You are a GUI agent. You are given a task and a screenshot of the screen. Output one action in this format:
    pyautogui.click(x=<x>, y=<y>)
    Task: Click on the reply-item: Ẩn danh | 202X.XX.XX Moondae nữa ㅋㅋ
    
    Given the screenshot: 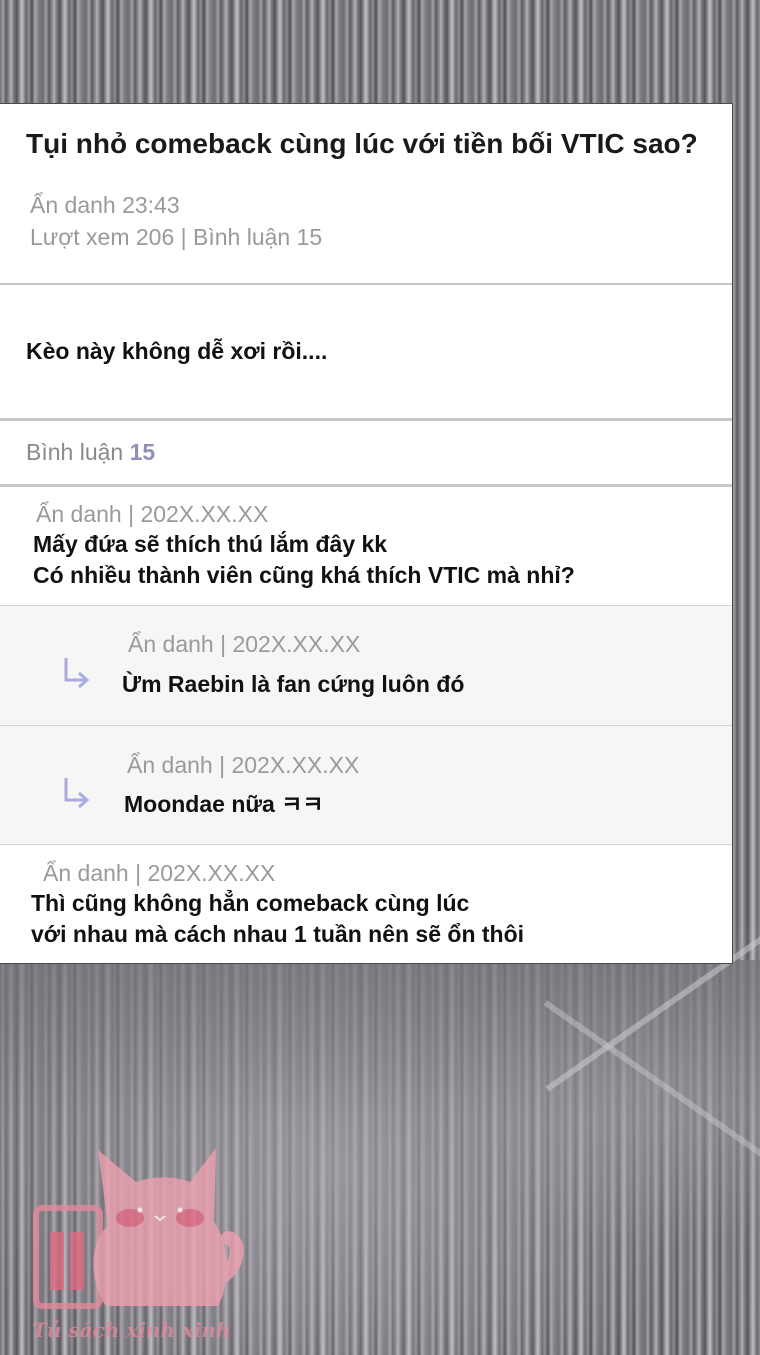 What is the action you would take?
    pyautogui.click(x=366, y=785)
    